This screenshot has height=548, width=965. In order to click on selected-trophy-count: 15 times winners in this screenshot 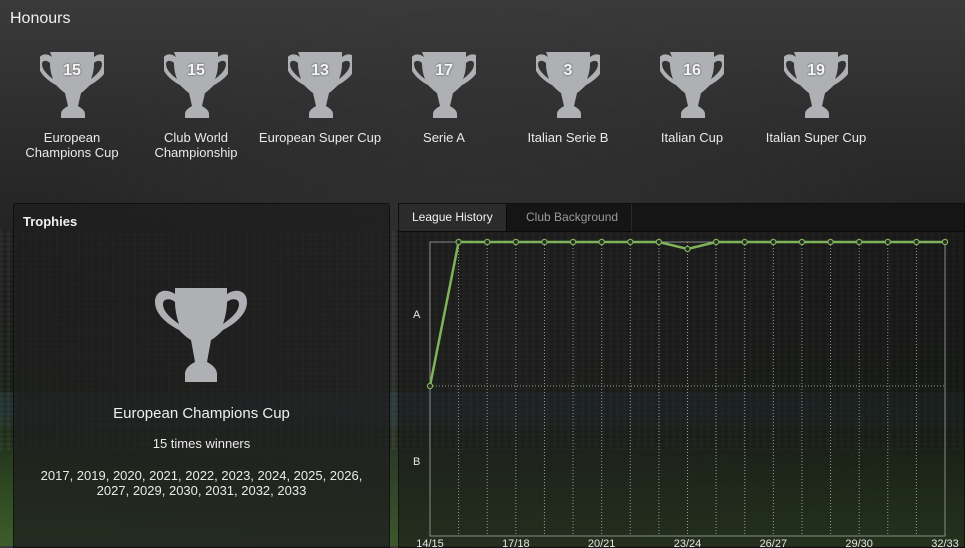, I will do `click(201, 443)`.